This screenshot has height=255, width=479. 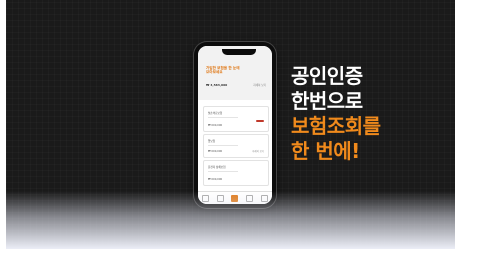 I want to click on insurance-card-name: 암보험, so click(x=212, y=141).